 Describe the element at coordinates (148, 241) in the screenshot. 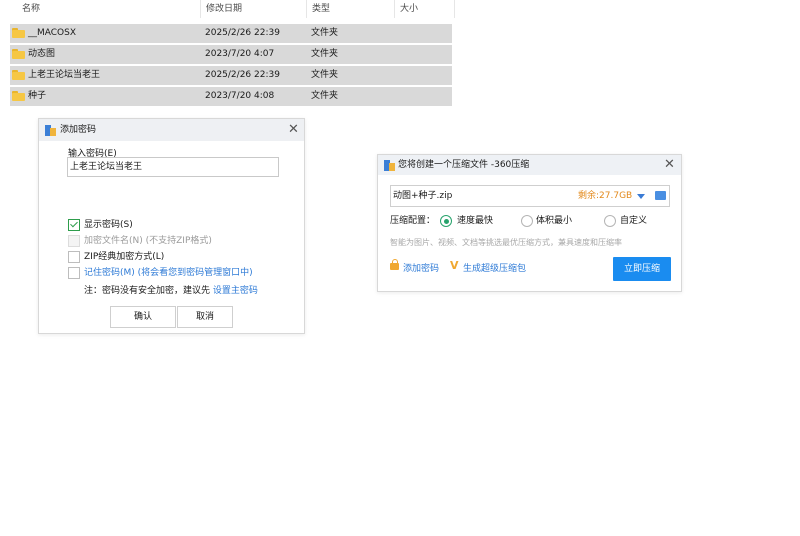

I see `encrypt-filename-label: 加密文件名(N) (不支持ZIP格式)` at that location.